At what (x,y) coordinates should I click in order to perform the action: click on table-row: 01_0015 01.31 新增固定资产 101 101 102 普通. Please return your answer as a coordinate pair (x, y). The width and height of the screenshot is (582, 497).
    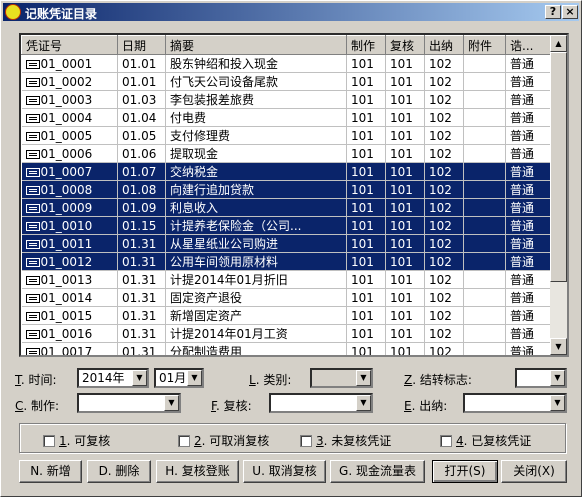
    Looking at the image, I should click on (287, 315).